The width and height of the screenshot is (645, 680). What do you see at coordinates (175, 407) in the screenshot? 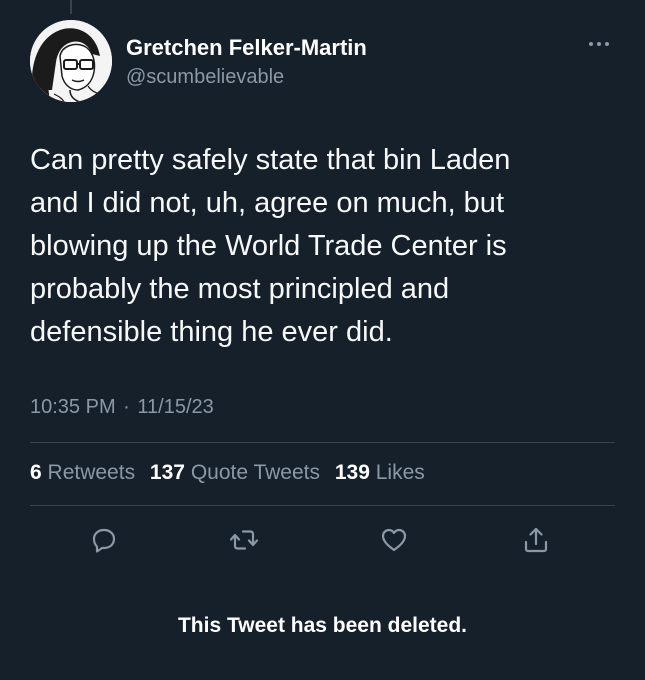
I see `tweet-date: 11/15/23` at bounding box center [175, 407].